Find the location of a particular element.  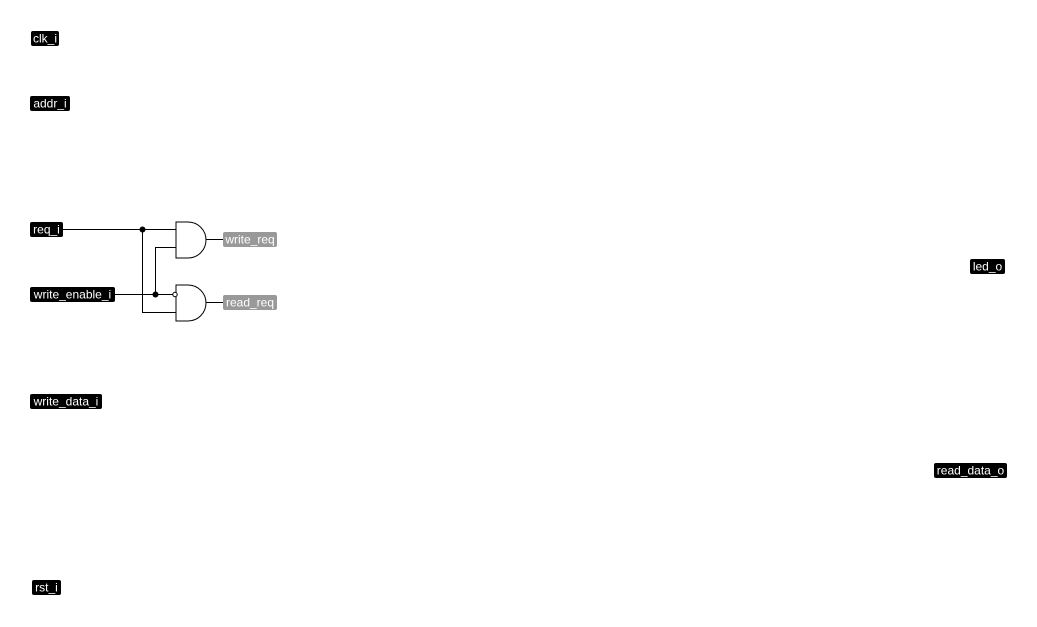

port-read-data-o-label: read_data_o is located at coordinates (971, 471).